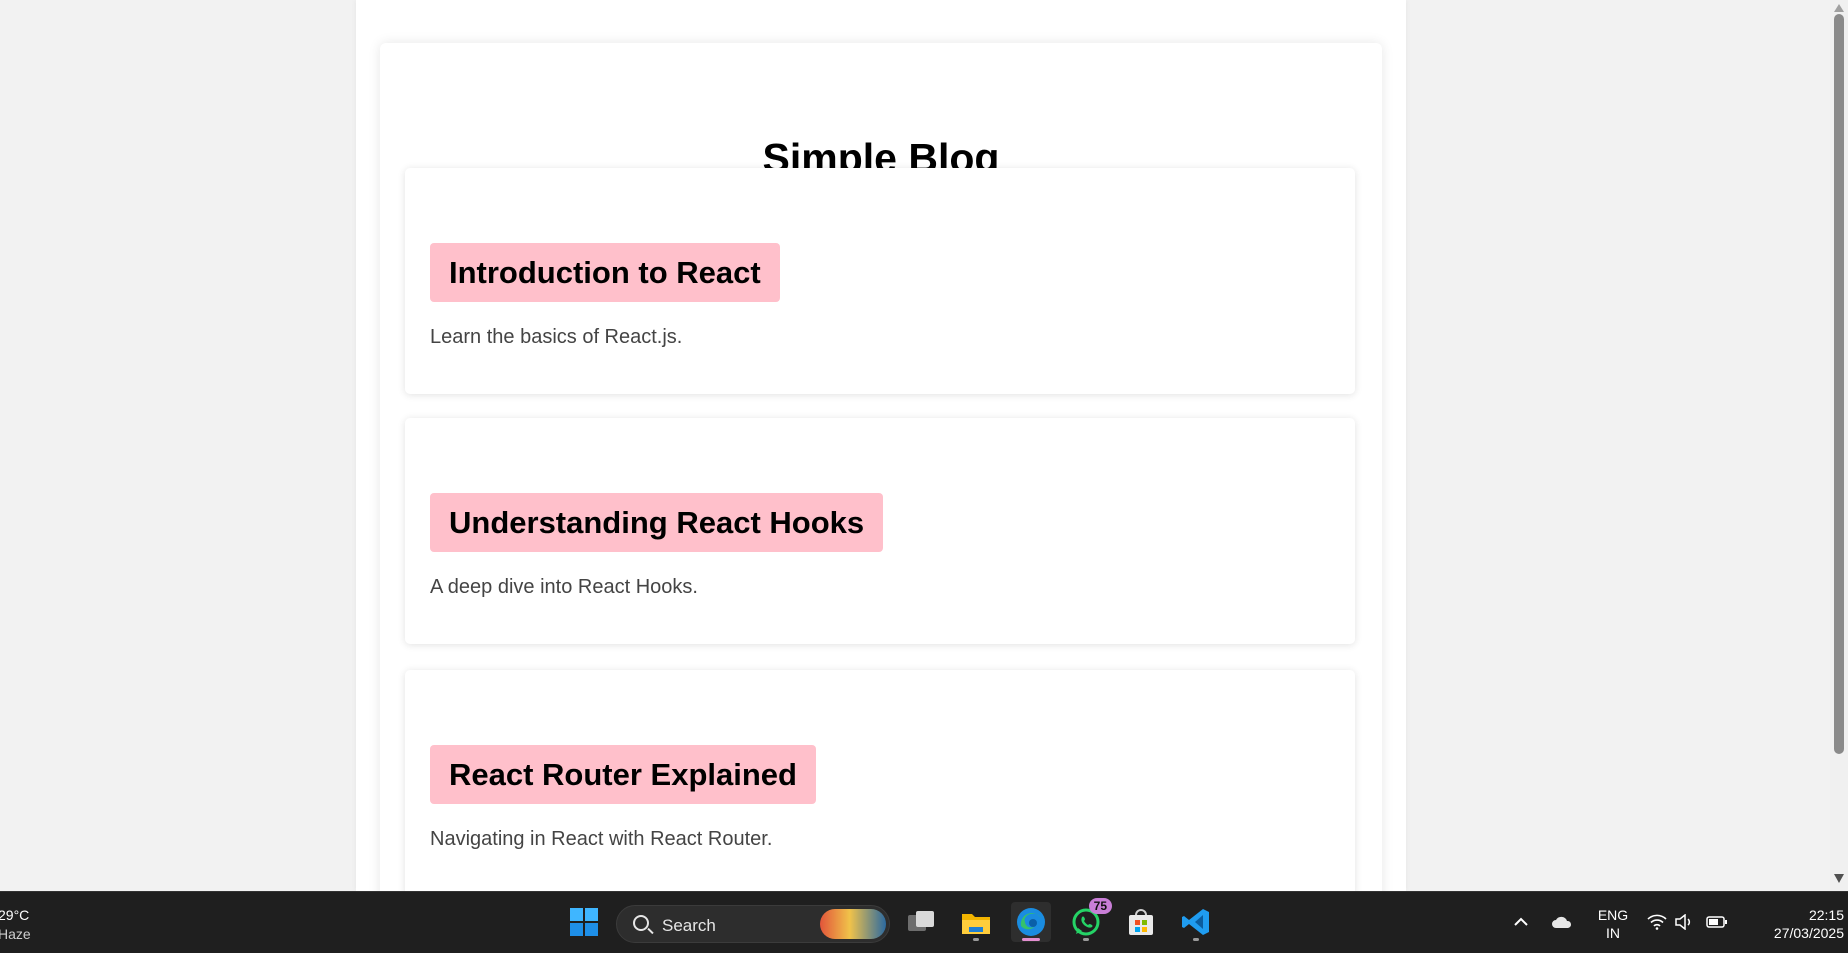 The width and height of the screenshot is (1848, 953). Describe the element at coordinates (1839, 878) in the screenshot. I see `scroll-down-arrow-icon` at that location.